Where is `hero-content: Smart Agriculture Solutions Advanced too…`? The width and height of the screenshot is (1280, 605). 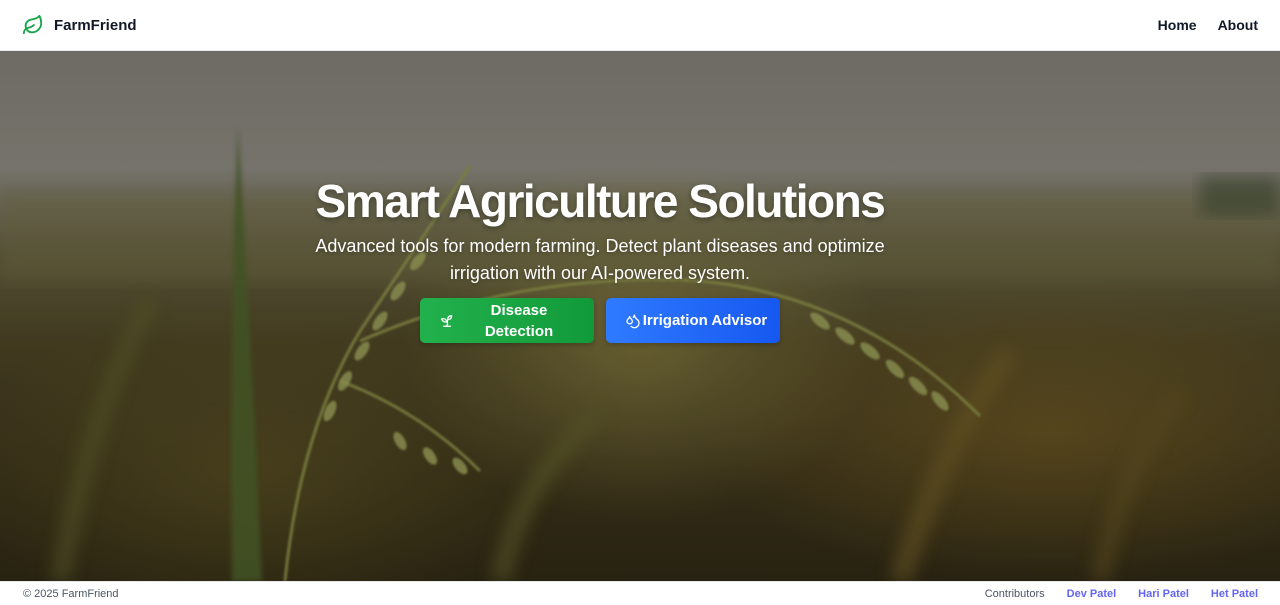 hero-content: Smart Agriculture Solutions Advanced too… is located at coordinates (600, 230).